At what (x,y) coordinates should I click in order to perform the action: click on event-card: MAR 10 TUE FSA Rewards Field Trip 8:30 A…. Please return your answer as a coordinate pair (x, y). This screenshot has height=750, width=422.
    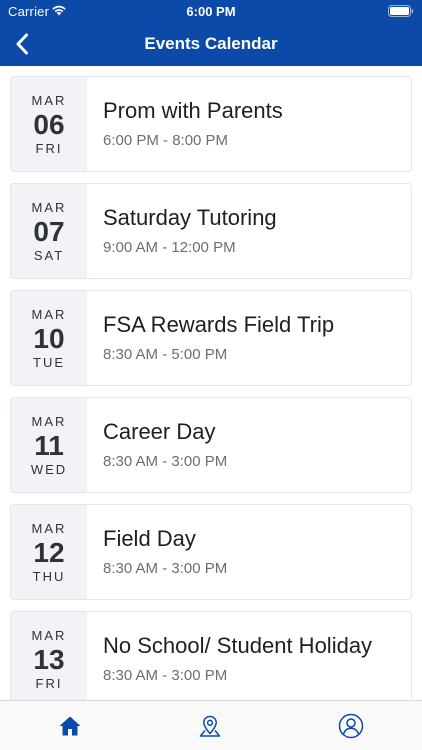
    Looking at the image, I should click on (211, 338).